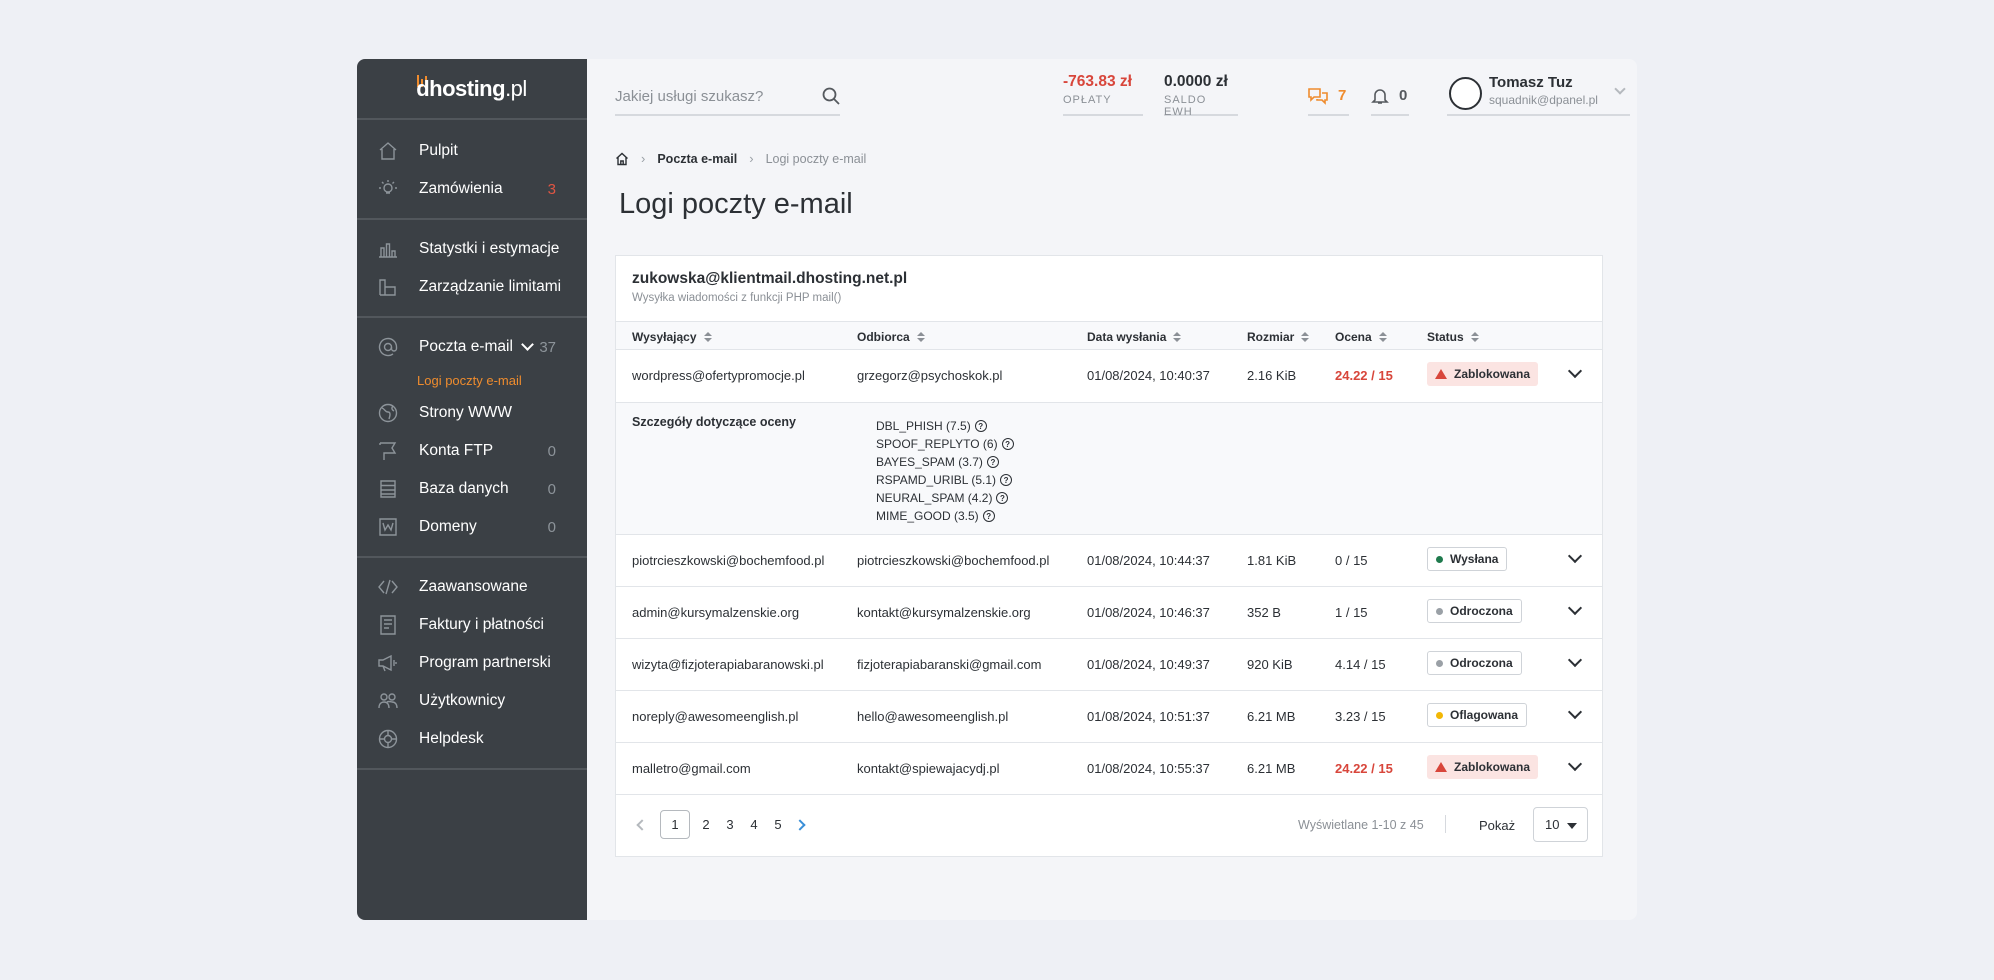 Image resolution: width=1994 pixels, height=980 pixels. What do you see at coordinates (718, 375) in the screenshot?
I see `sender-cell: wordpress@ofertypromocje.pl` at bounding box center [718, 375].